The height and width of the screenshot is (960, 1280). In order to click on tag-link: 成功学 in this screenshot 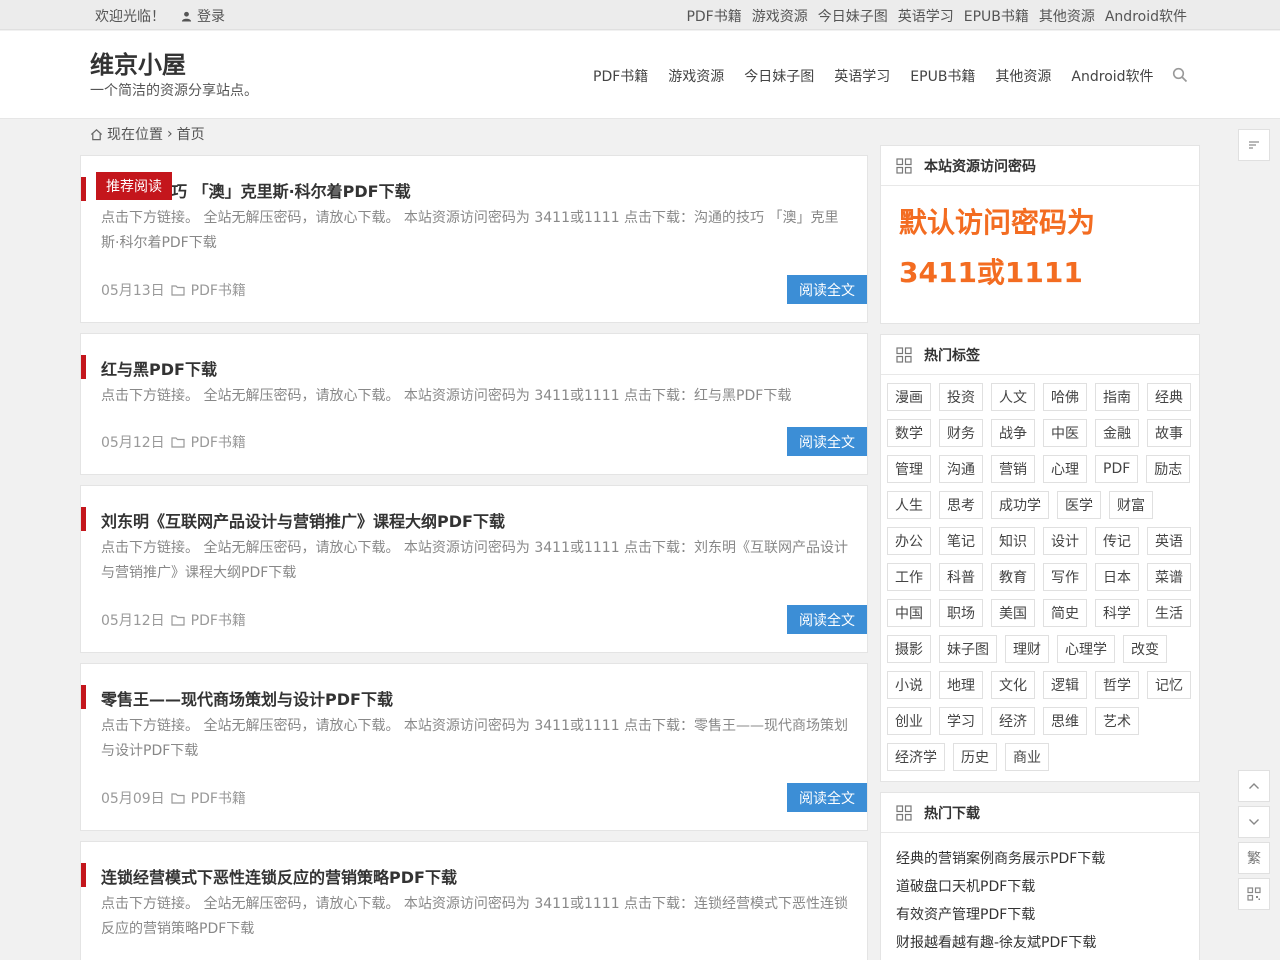, I will do `click(1020, 505)`.